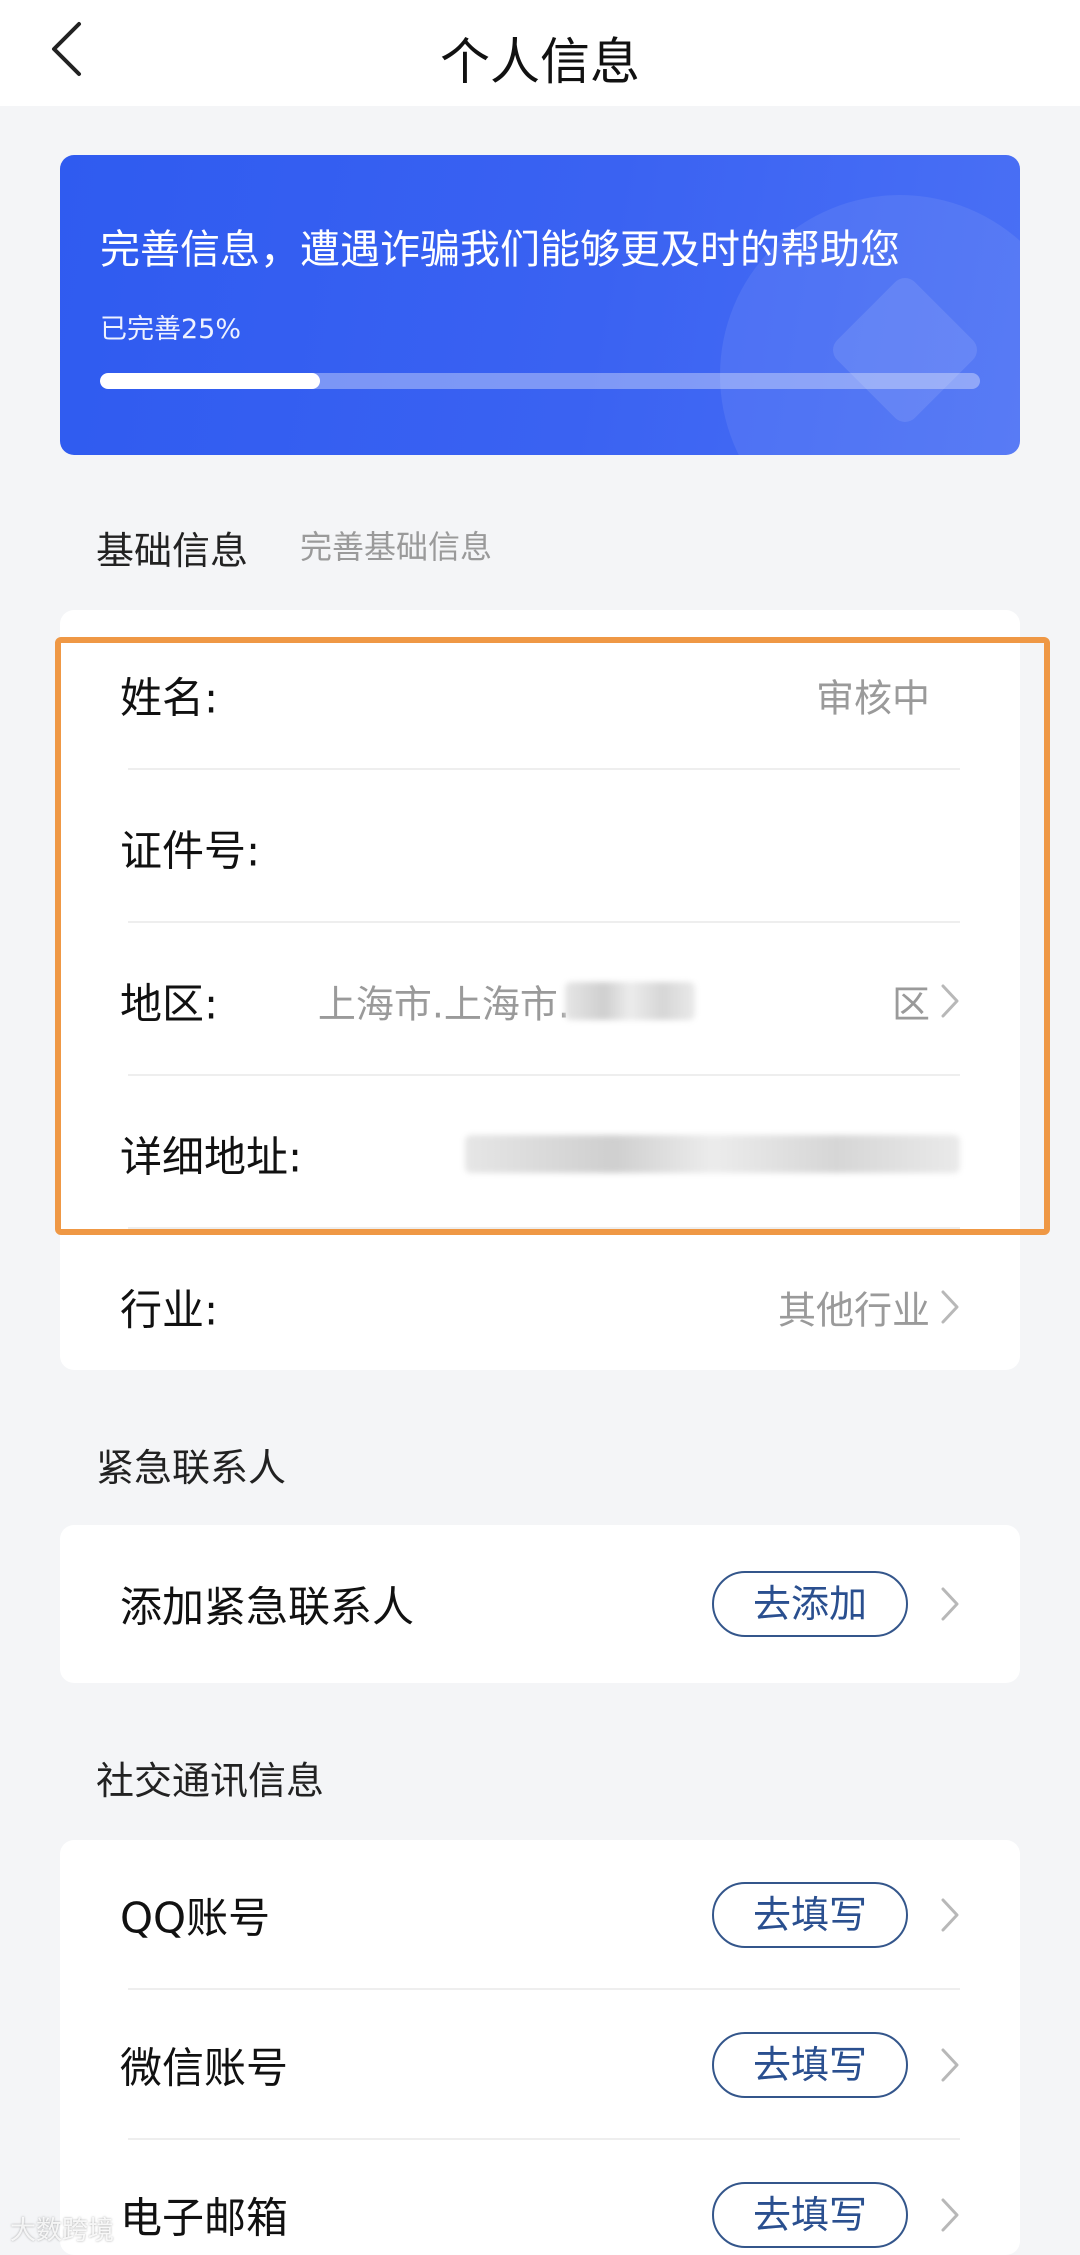 The height and width of the screenshot is (2255, 1080). I want to click on row-label: 电子邮箱, so click(204, 2218).